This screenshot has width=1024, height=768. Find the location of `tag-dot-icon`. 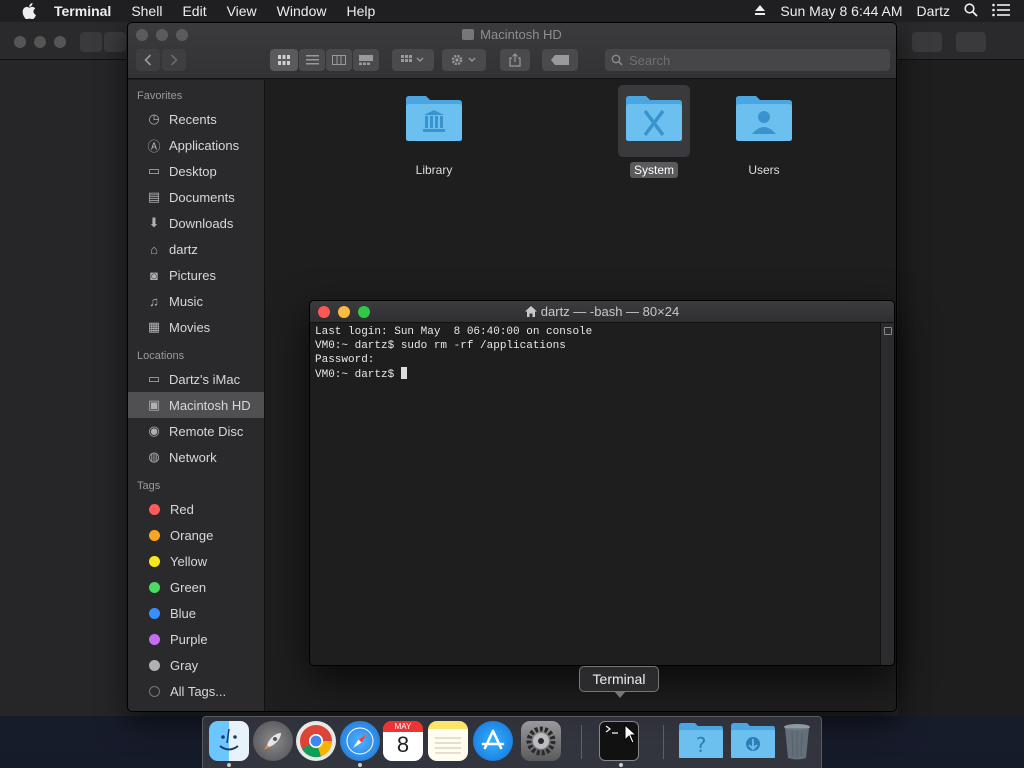

tag-dot-icon is located at coordinates (154, 535).